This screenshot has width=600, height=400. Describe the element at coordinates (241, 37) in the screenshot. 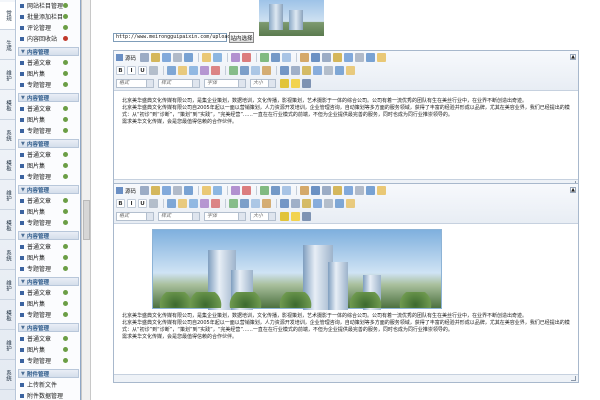

I see `site-select-button: 站内选择` at that location.